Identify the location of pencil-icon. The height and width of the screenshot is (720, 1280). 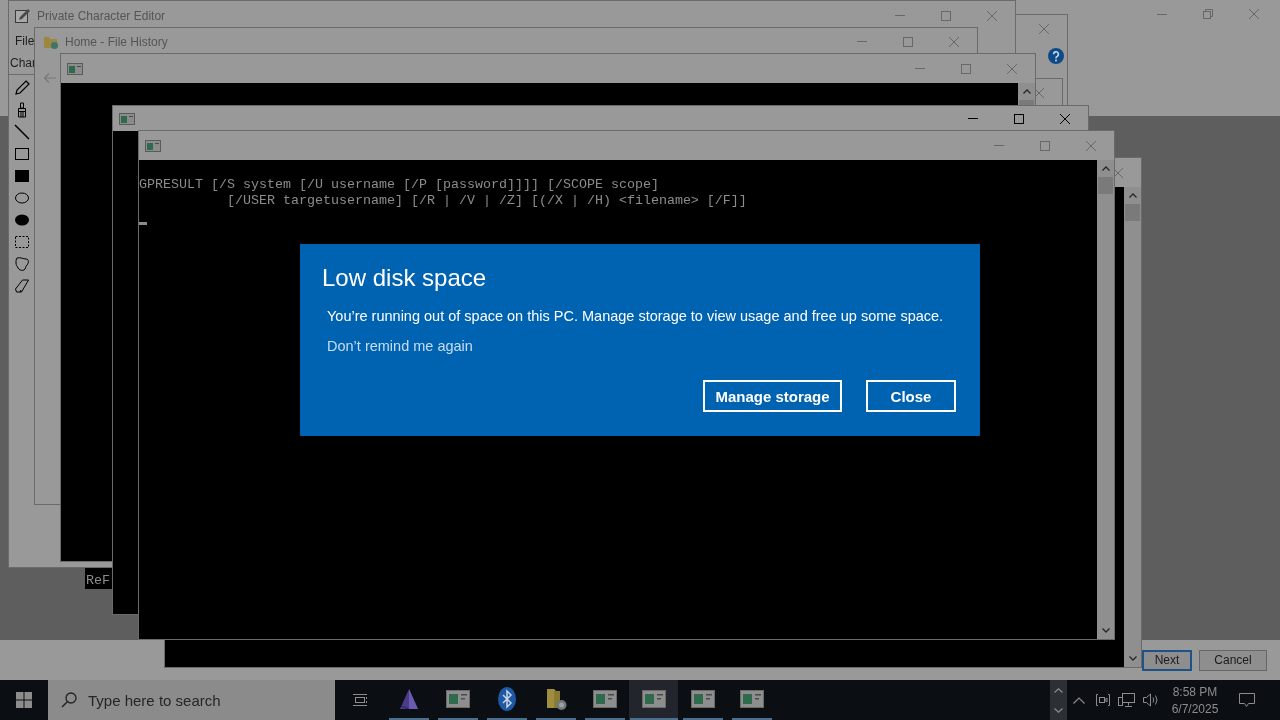
(22, 88).